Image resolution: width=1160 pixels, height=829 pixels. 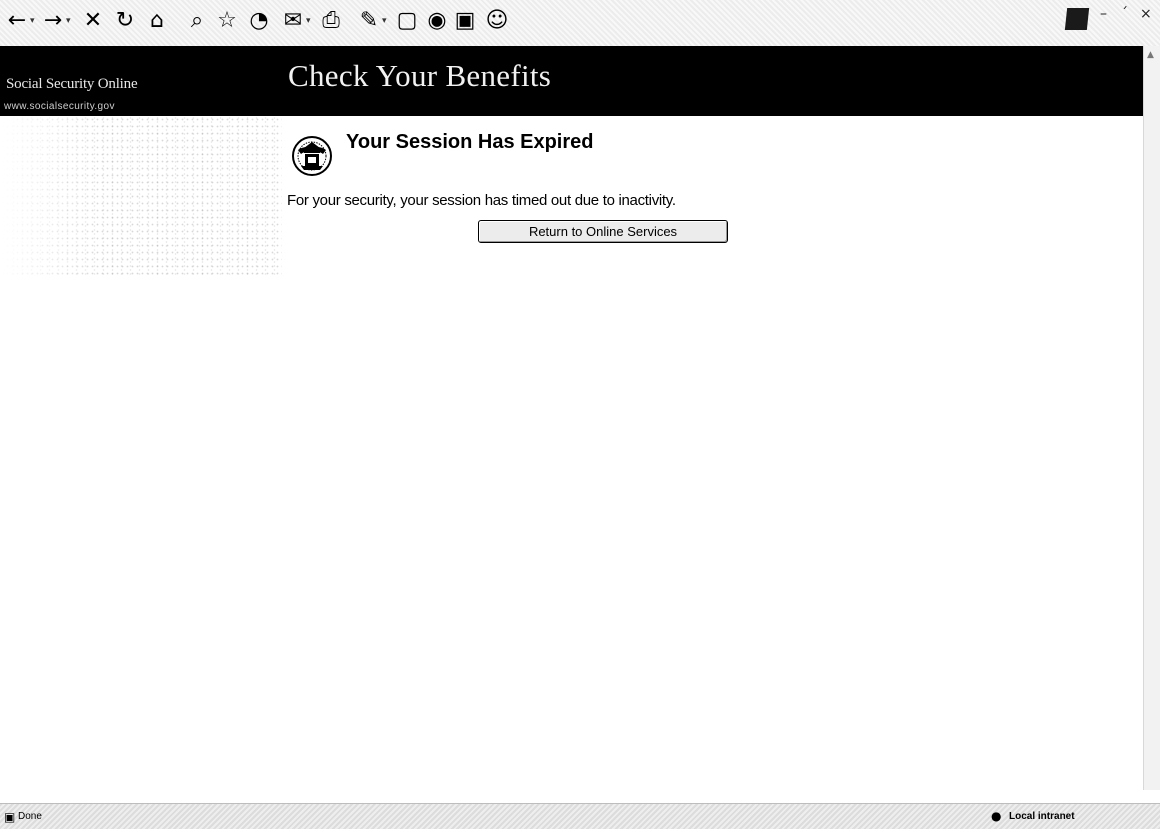 I want to click on status-bar: ▣ Done ● Local intranet, so click(x=580, y=816).